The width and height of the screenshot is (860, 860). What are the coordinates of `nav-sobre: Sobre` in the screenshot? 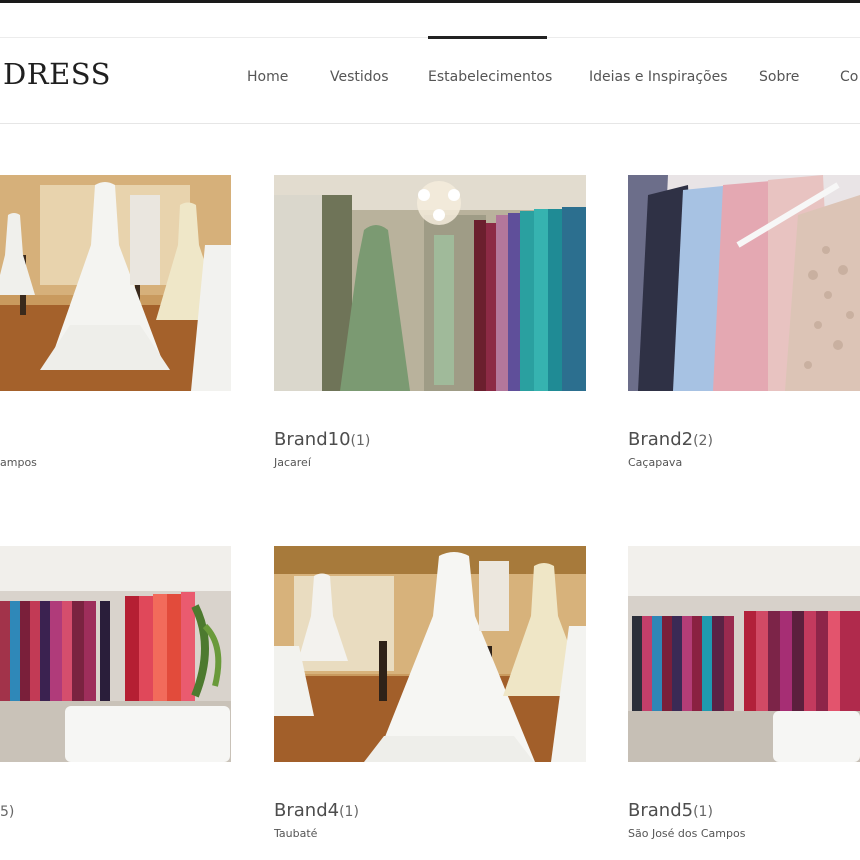 It's located at (779, 77).